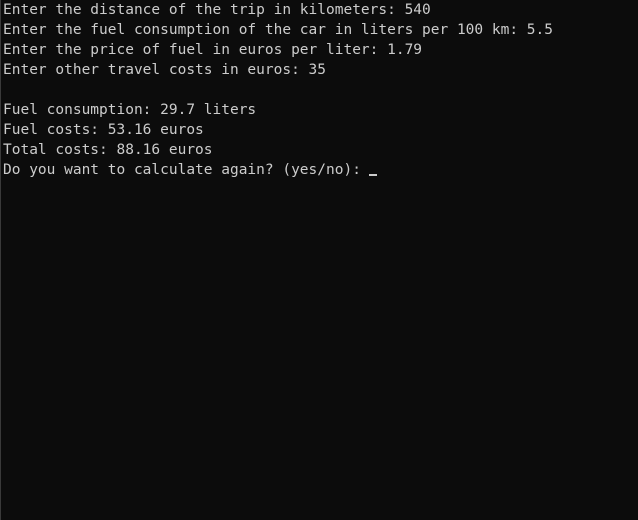 This screenshot has width=638, height=520. What do you see at coordinates (372, 175) in the screenshot?
I see `text-cursor` at bounding box center [372, 175].